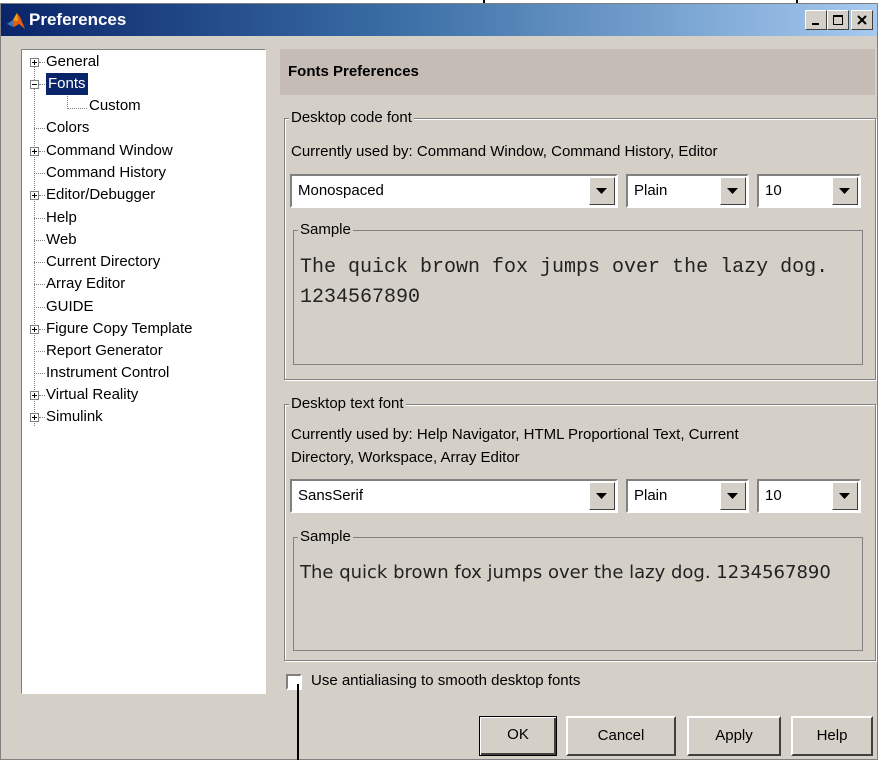  What do you see at coordinates (439, 20) in the screenshot?
I see `title-bar: Preferences` at bounding box center [439, 20].